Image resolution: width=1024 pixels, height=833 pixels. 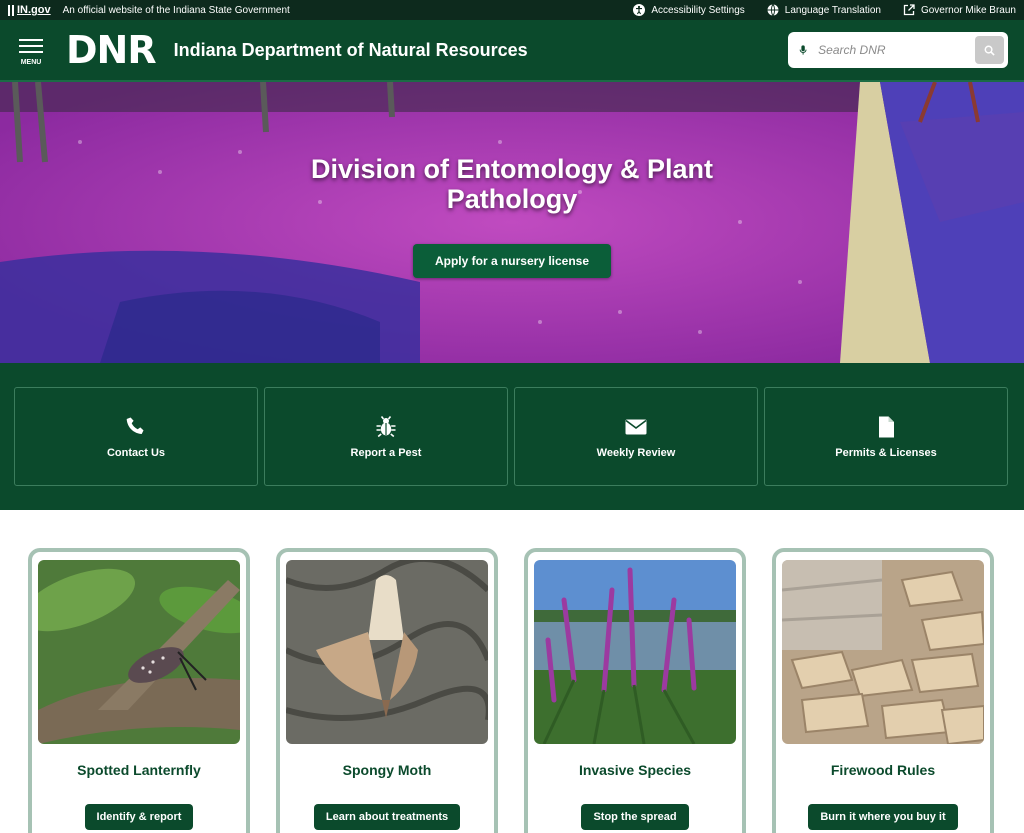 What do you see at coordinates (135, 425) in the screenshot?
I see `phone-icon` at bounding box center [135, 425].